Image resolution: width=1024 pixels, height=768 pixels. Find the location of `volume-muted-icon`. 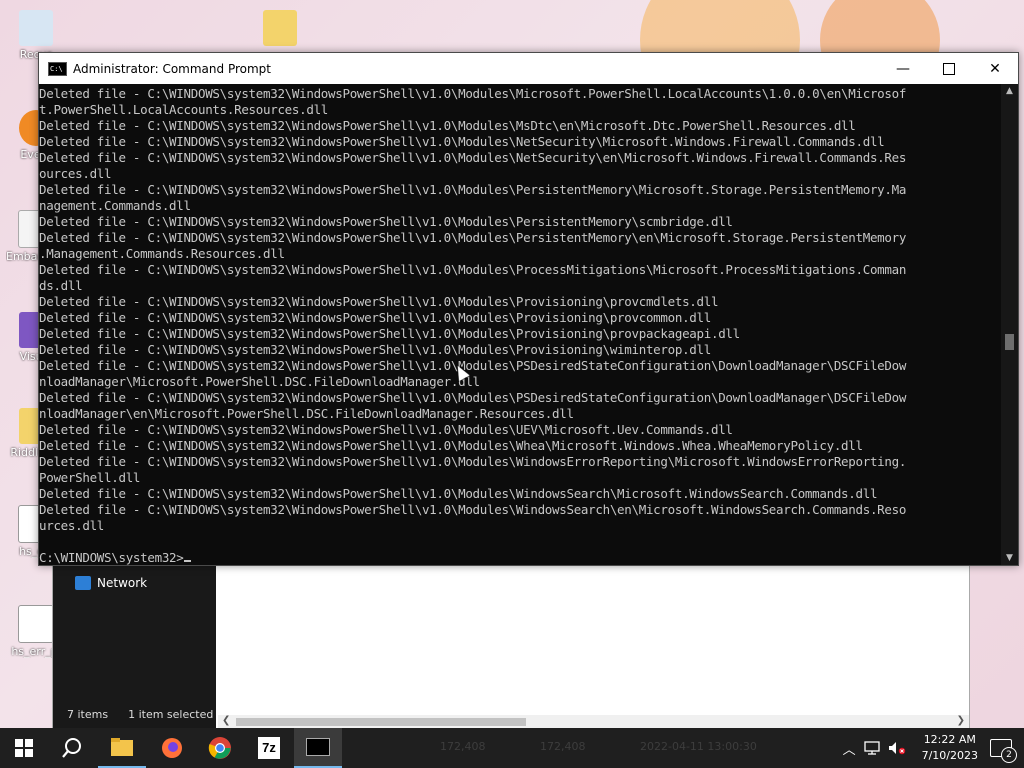

volume-muted-icon is located at coordinates (897, 748).